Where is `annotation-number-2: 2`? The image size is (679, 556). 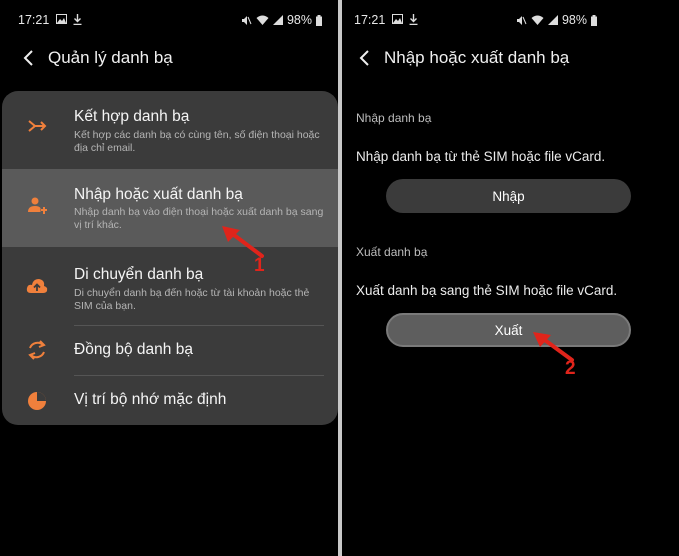
annotation-number-2: 2 is located at coordinates (570, 368).